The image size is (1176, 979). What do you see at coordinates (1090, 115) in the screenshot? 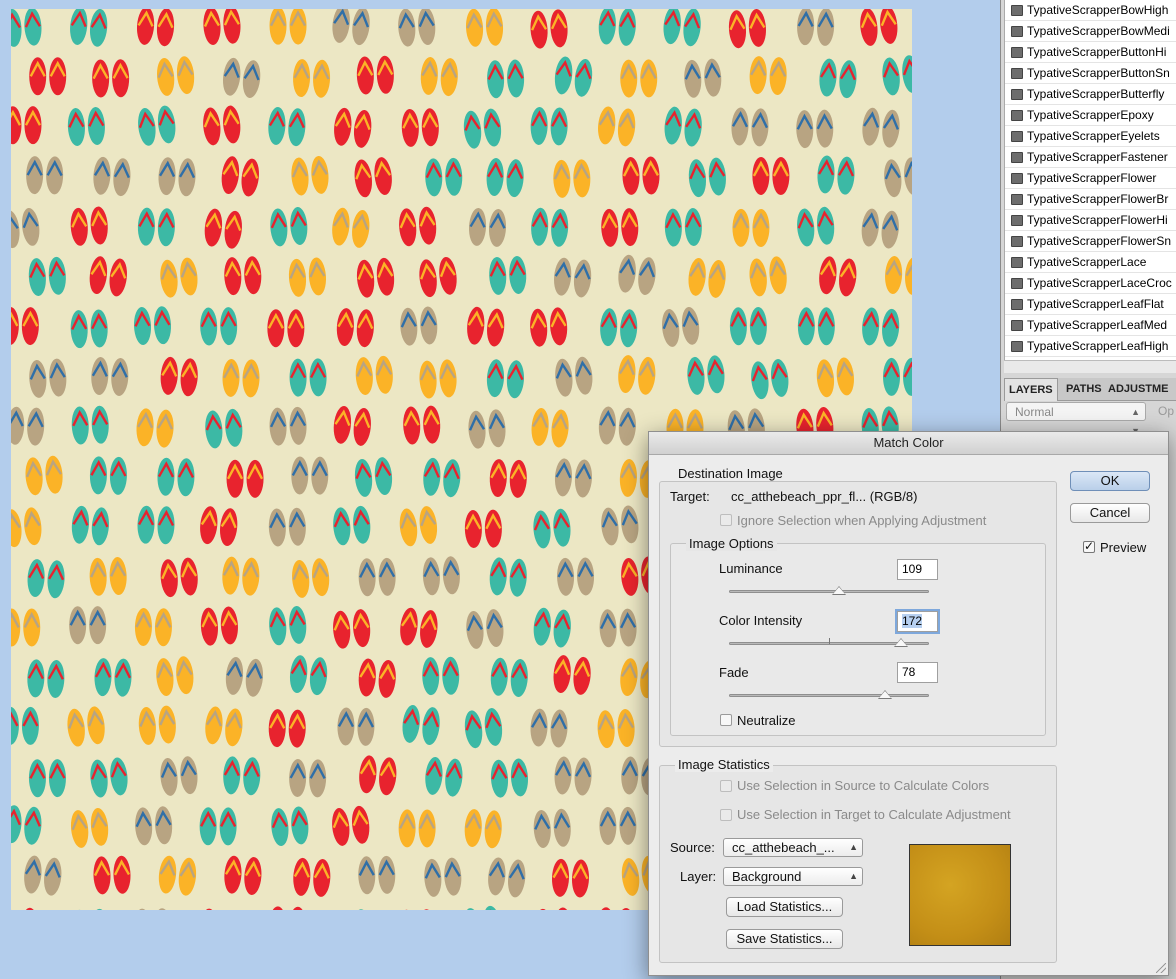
I see `layer-row: TypativeScrapperEpoxy` at bounding box center [1090, 115].